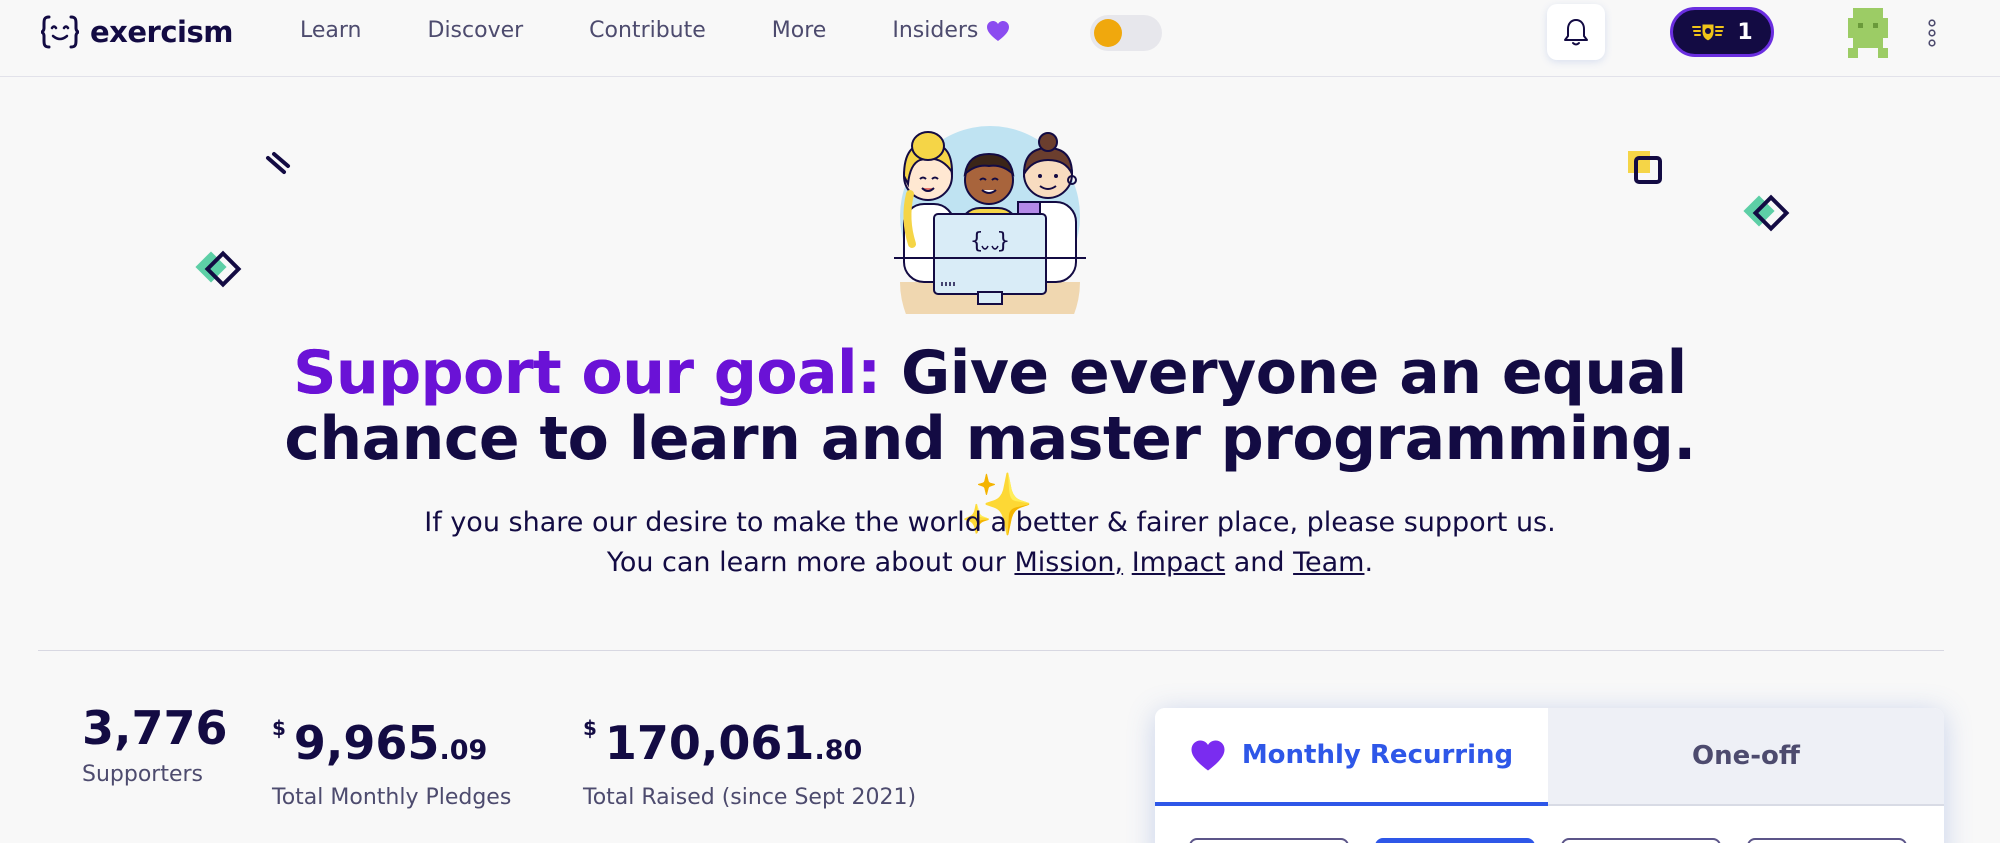 The height and width of the screenshot is (843, 2000). I want to click on exercism-logo-link: exercism, so click(136, 32).